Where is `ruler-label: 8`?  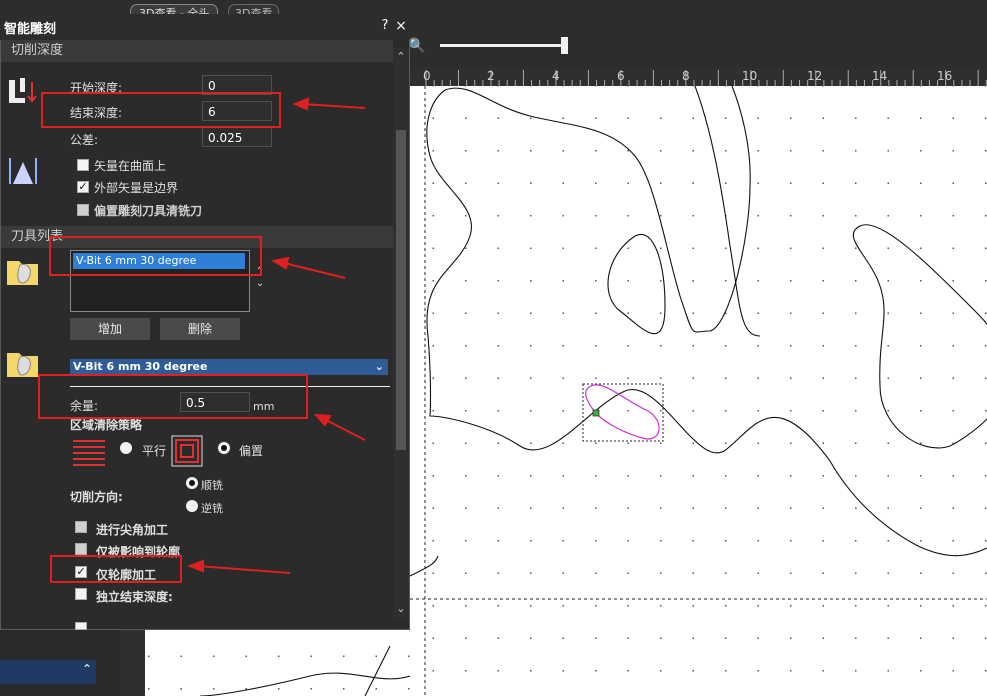
ruler-label: 8 is located at coordinates (686, 76).